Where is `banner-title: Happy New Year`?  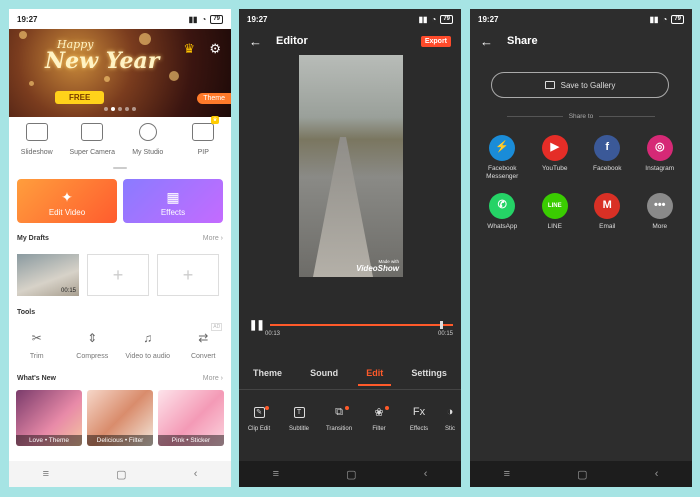
banner-title: Happy New Year is located at coordinates (102, 55).